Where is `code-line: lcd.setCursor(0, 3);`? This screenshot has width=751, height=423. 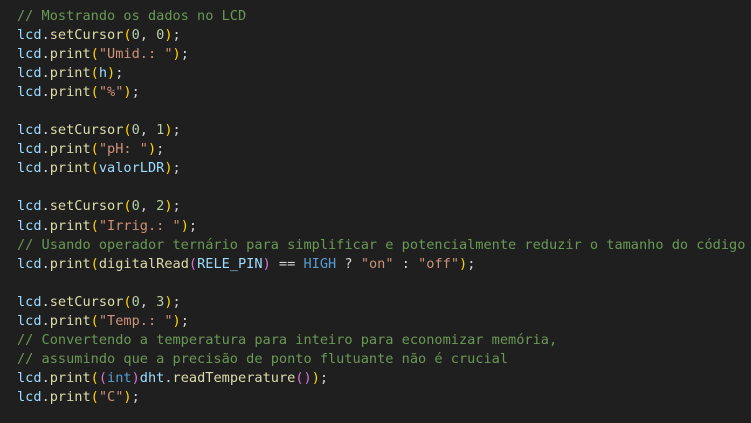
code-line: lcd.setCursor(0, 3); is located at coordinates (384, 302).